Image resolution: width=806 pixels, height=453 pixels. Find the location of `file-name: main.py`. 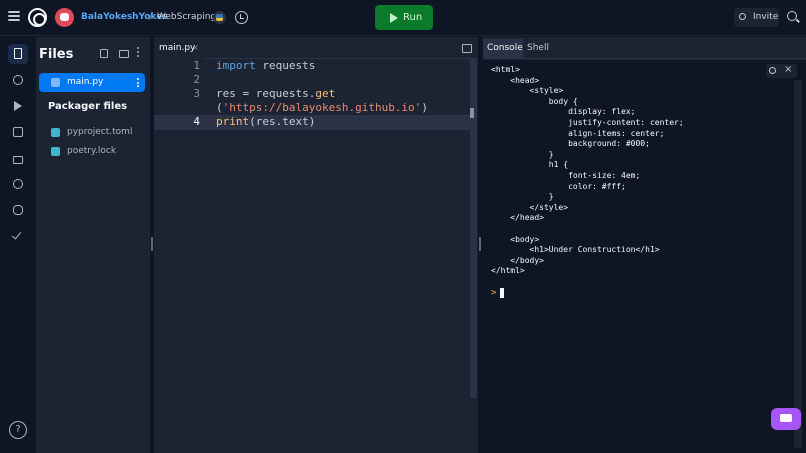

file-name: main.py is located at coordinates (85, 82).